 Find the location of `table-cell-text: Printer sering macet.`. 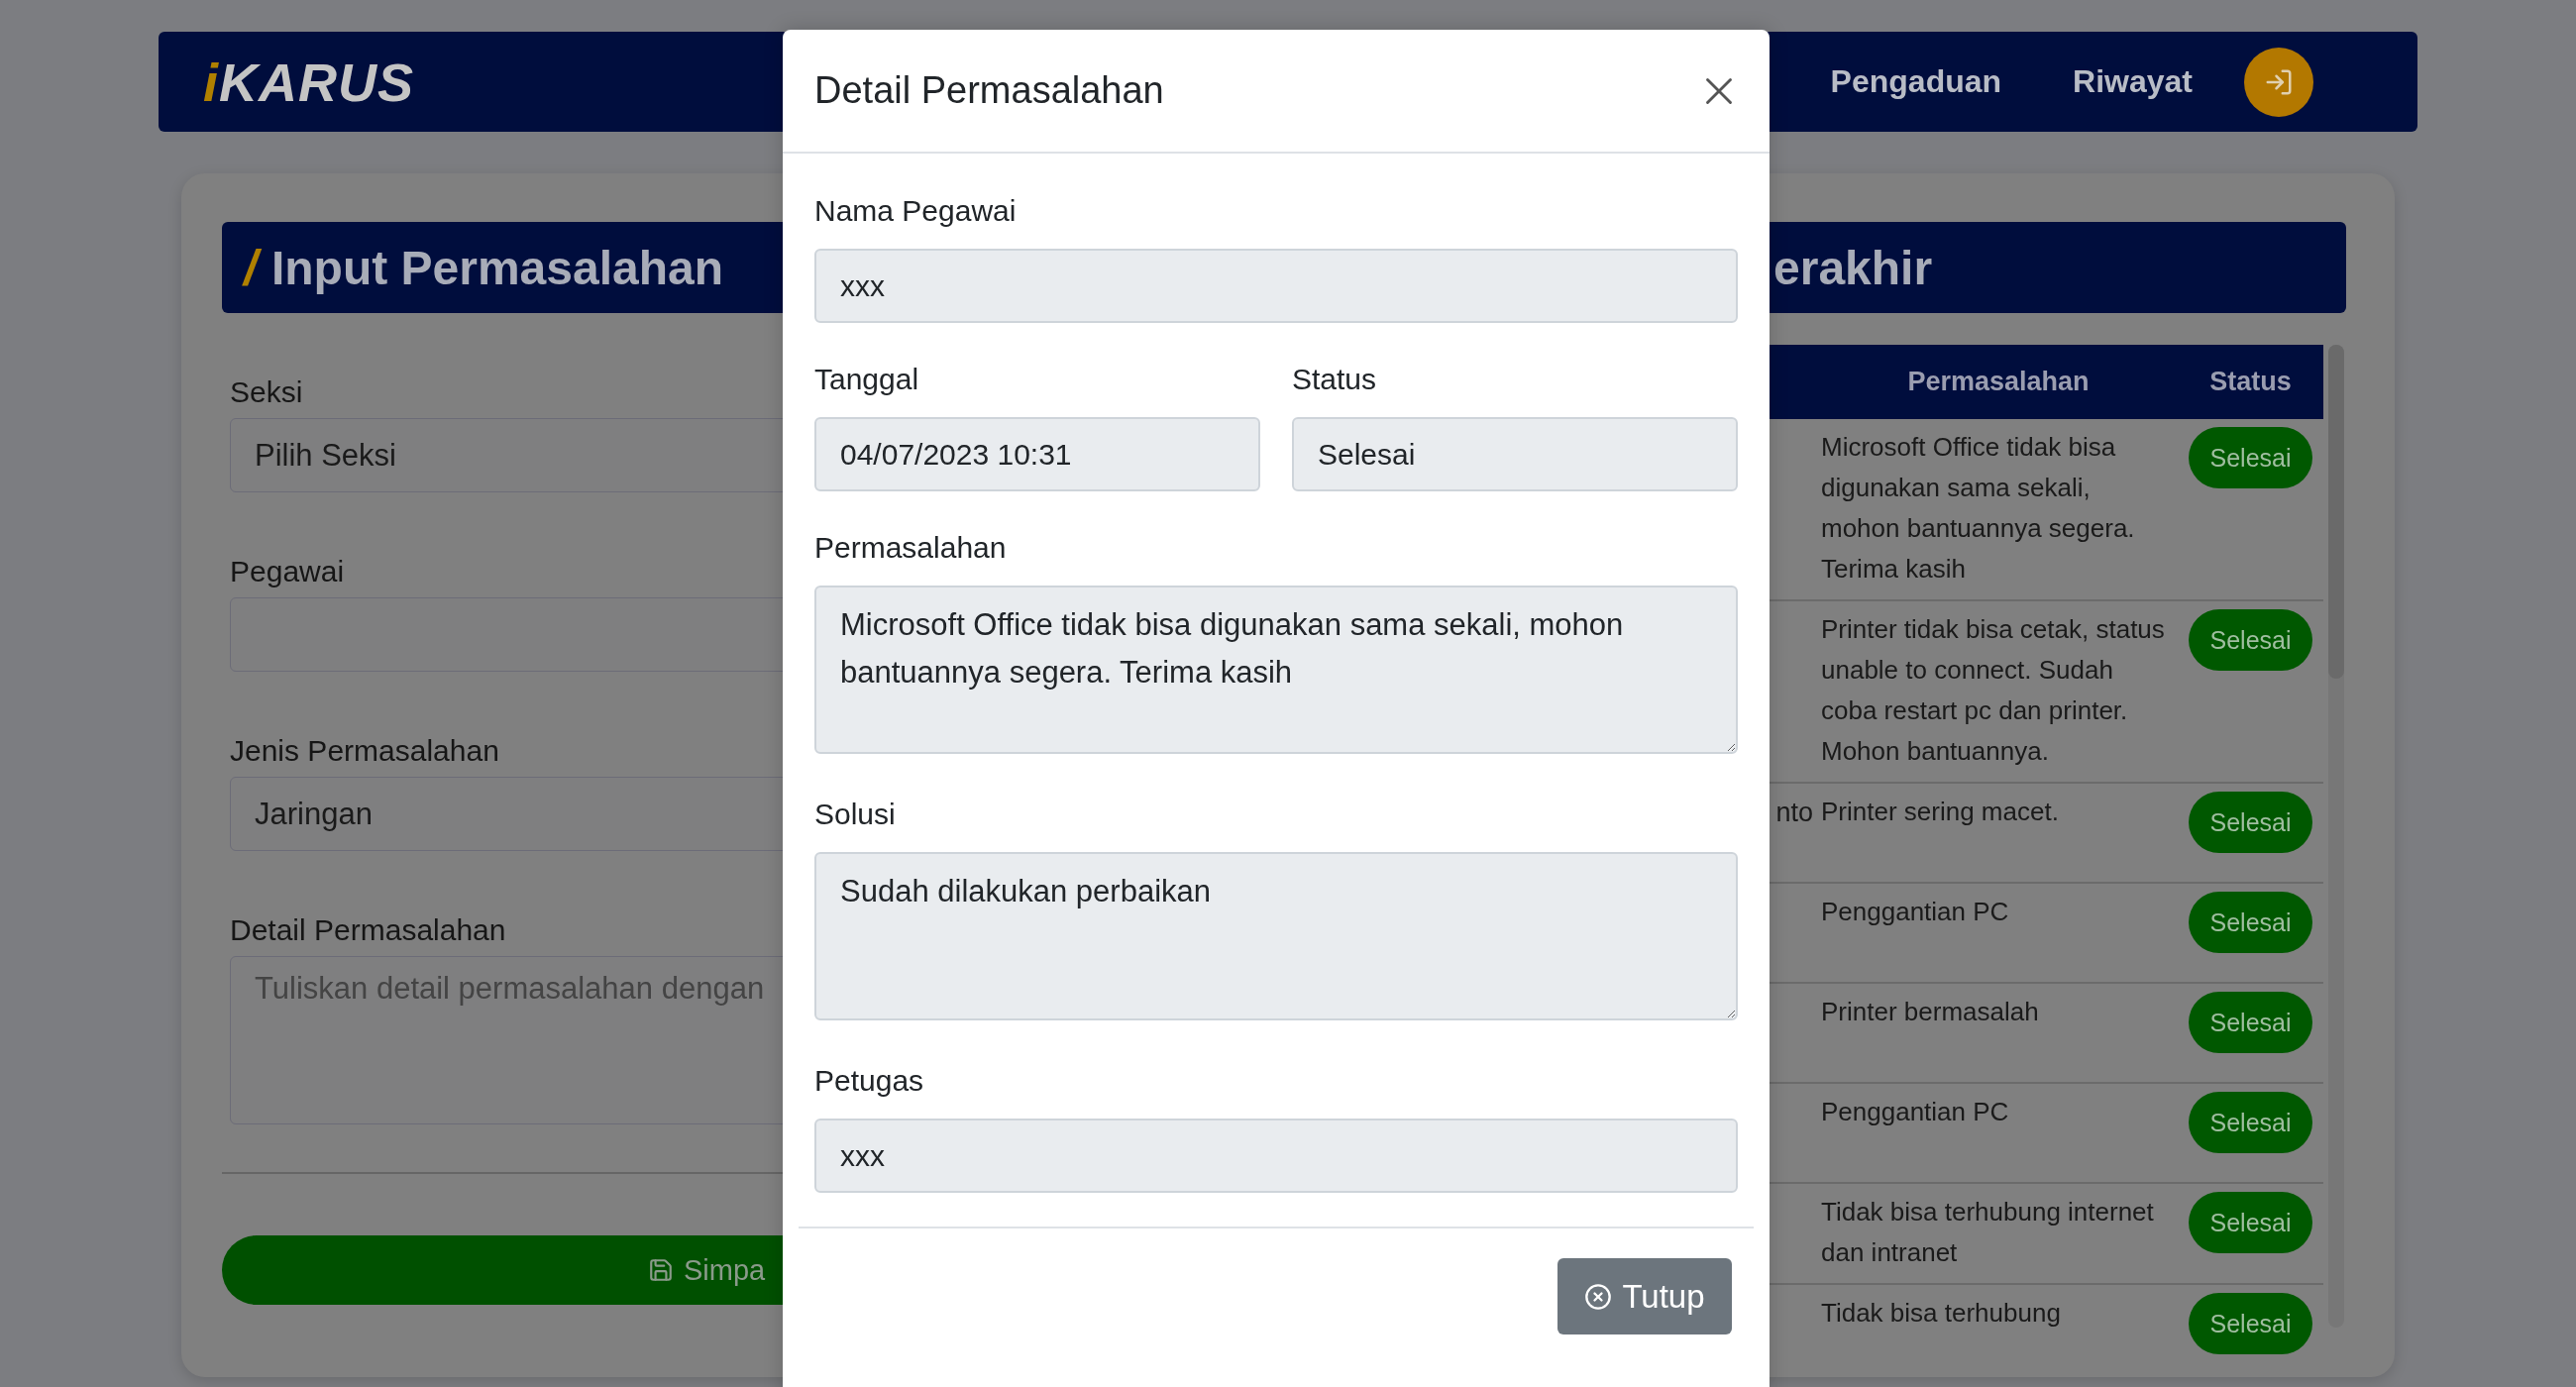

table-cell-text: Printer sering macet. is located at coordinates (1940, 812).